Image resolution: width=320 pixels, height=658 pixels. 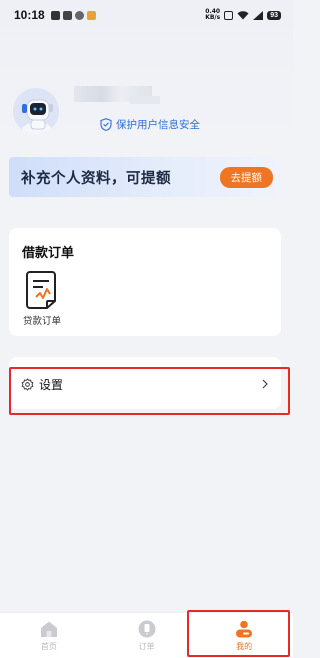 What do you see at coordinates (258, 15) in the screenshot?
I see `signal-icon` at bounding box center [258, 15].